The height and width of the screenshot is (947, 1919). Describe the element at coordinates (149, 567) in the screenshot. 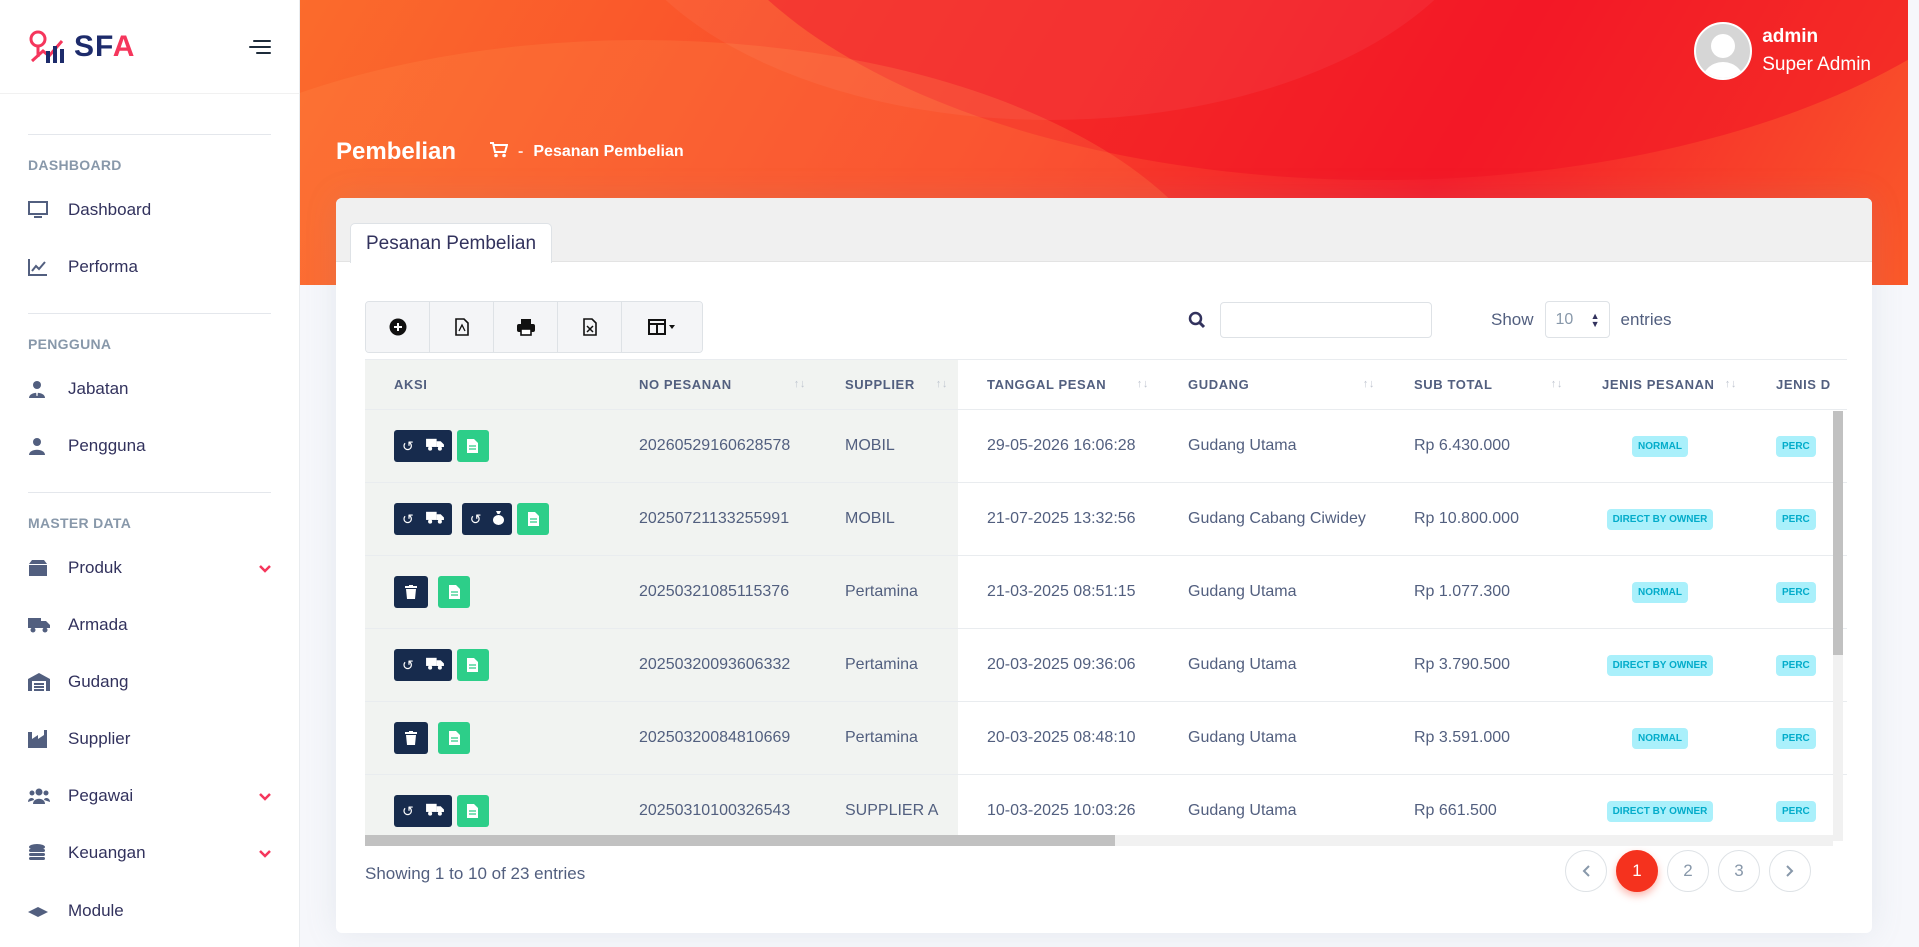

I see `sidebar-item-produk: Produk` at that location.